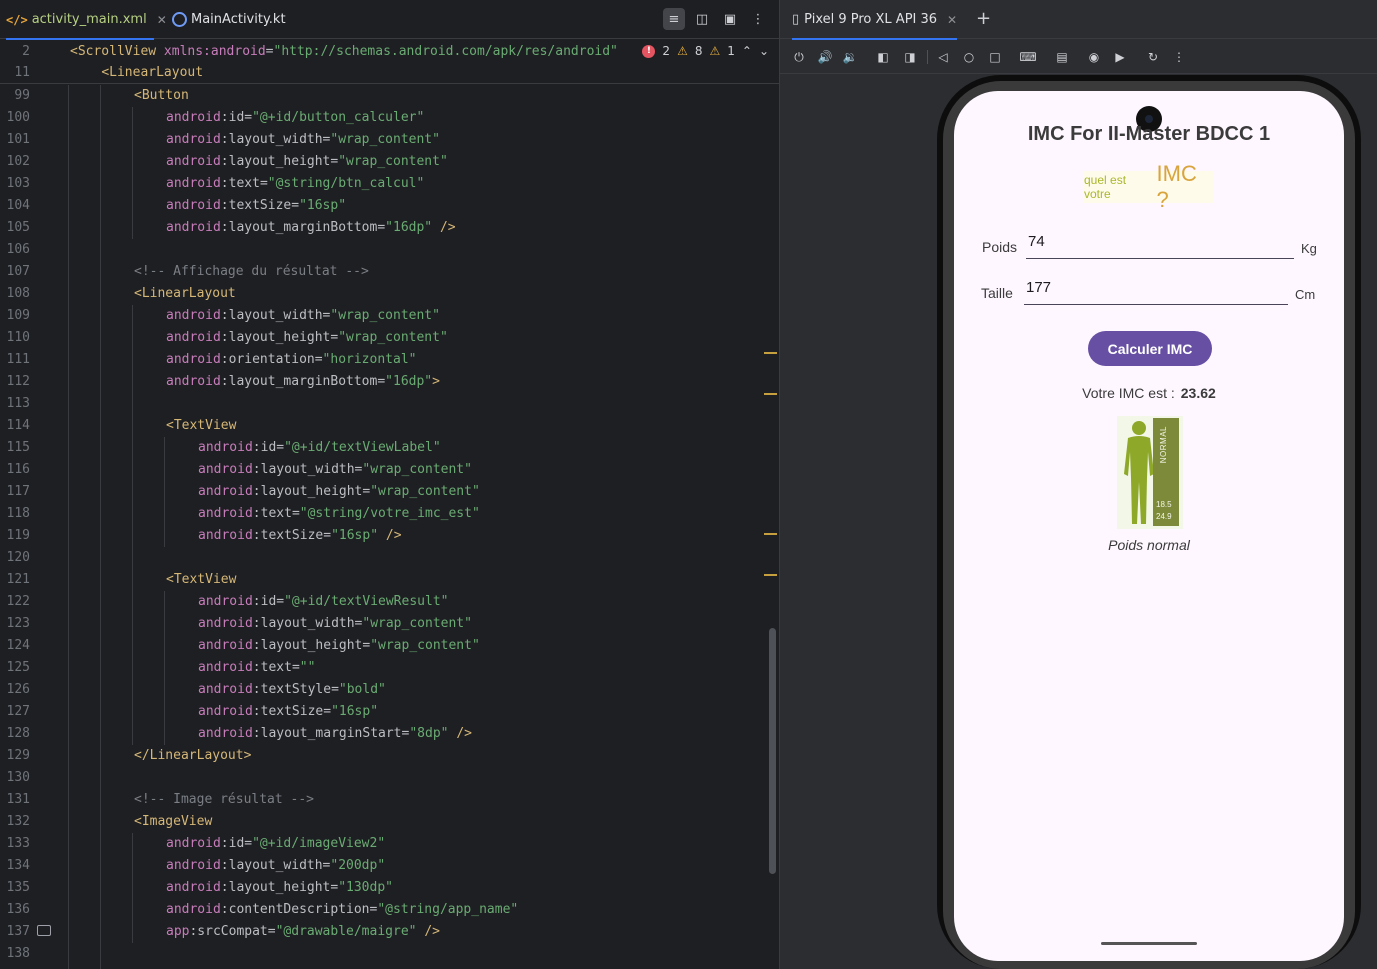 This screenshot has width=1377, height=969. I want to click on code-line: 113, so click(389, 404).